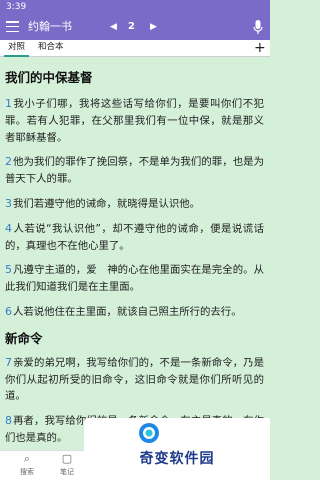  What do you see at coordinates (8, 270) in the screenshot?
I see `verse-number: 5` at bounding box center [8, 270].